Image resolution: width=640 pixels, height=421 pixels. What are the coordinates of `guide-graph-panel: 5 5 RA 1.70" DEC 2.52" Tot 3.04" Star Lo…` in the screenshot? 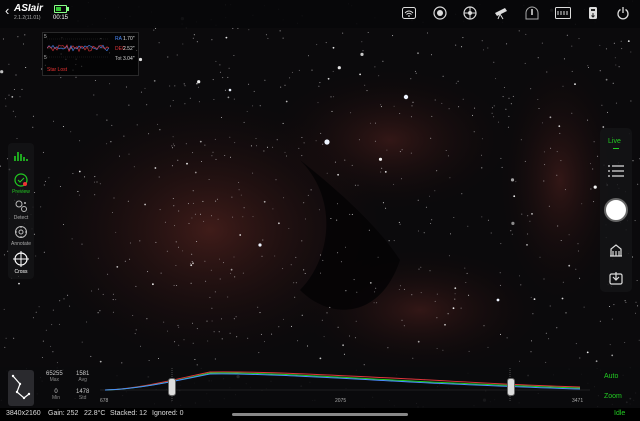 It's located at (90, 54).